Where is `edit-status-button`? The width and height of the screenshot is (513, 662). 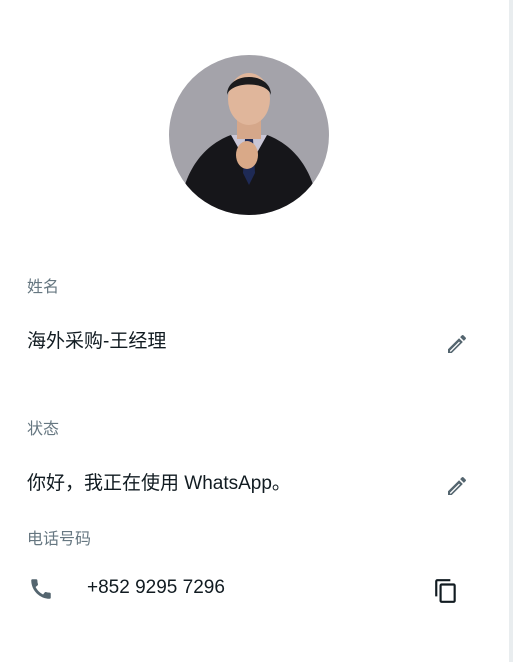 edit-status-button is located at coordinates (457, 486).